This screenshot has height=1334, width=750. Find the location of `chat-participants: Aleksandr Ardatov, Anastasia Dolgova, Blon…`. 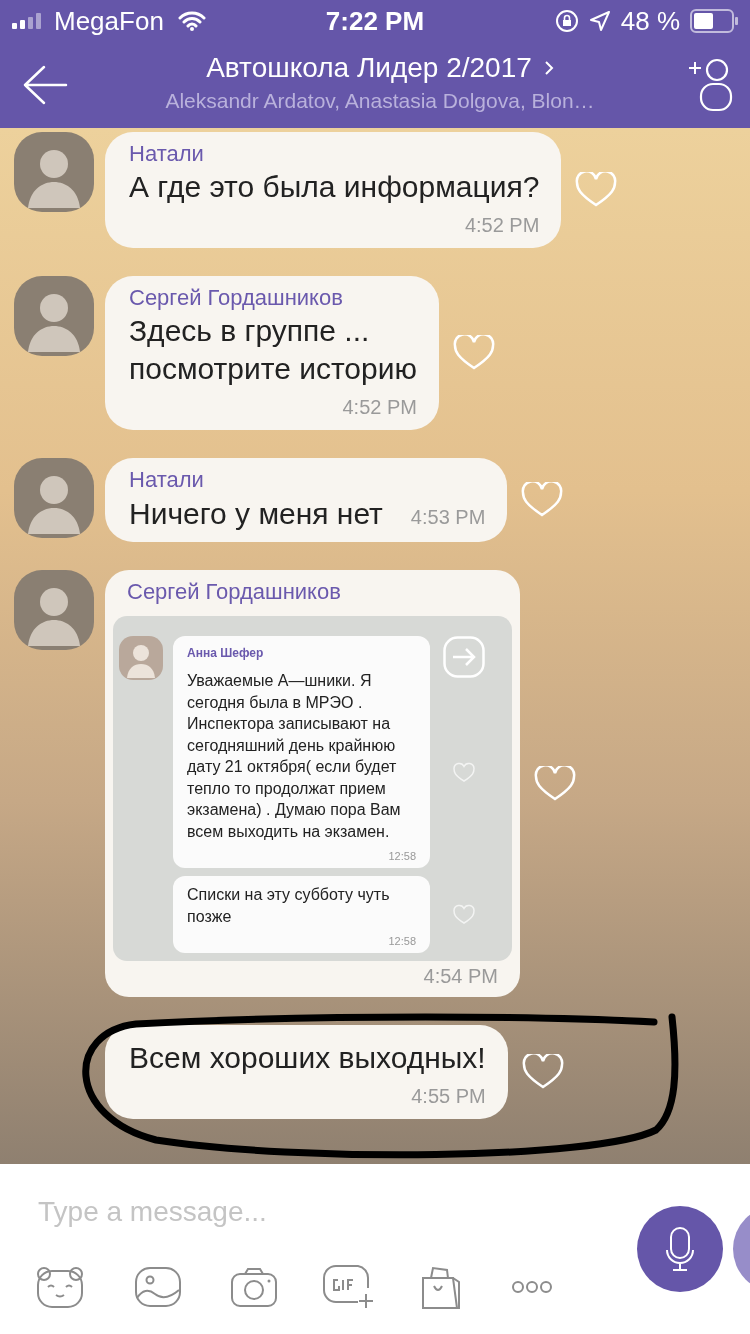

chat-participants: Aleksandr Ardatov, Anastasia Dolgova, Blon… is located at coordinates (380, 101).